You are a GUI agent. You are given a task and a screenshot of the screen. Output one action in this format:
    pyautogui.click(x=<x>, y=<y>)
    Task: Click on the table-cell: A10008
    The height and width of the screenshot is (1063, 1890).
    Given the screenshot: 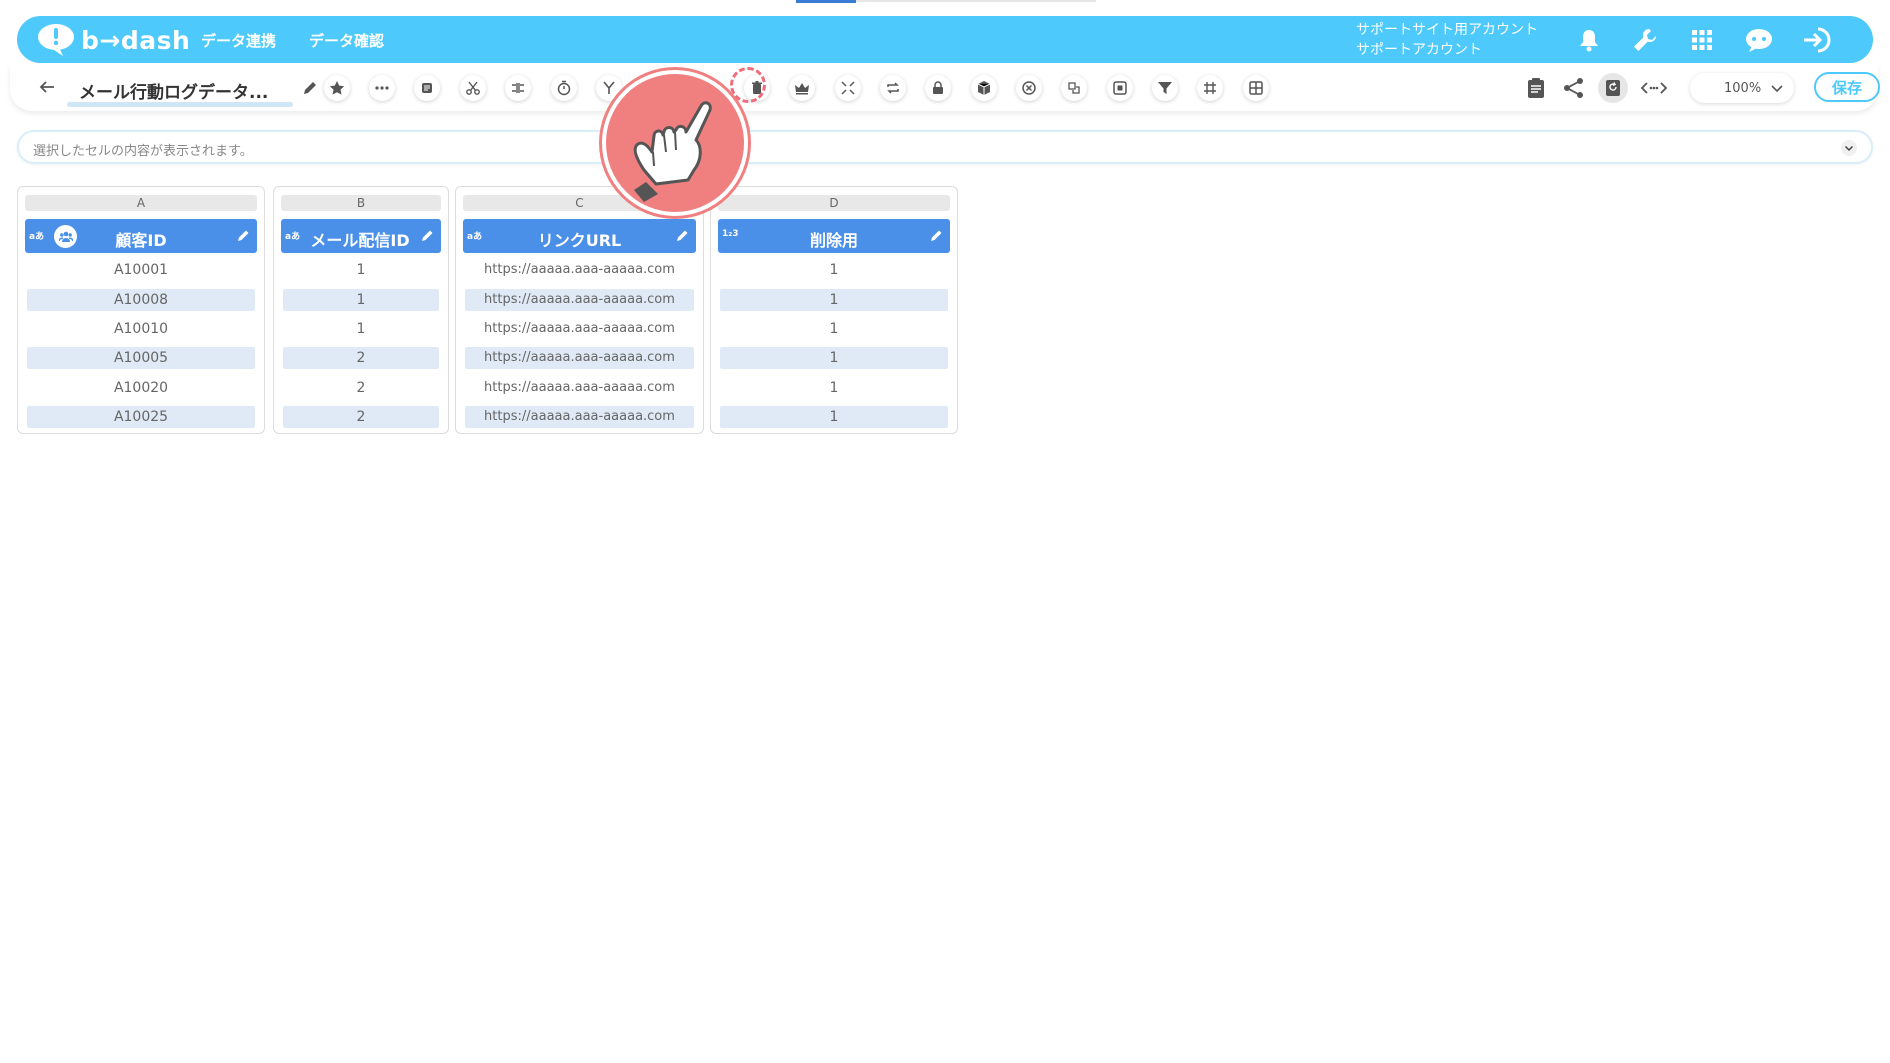 What is the action you would take?
    pyautogui.click(x=141, y=300)
    